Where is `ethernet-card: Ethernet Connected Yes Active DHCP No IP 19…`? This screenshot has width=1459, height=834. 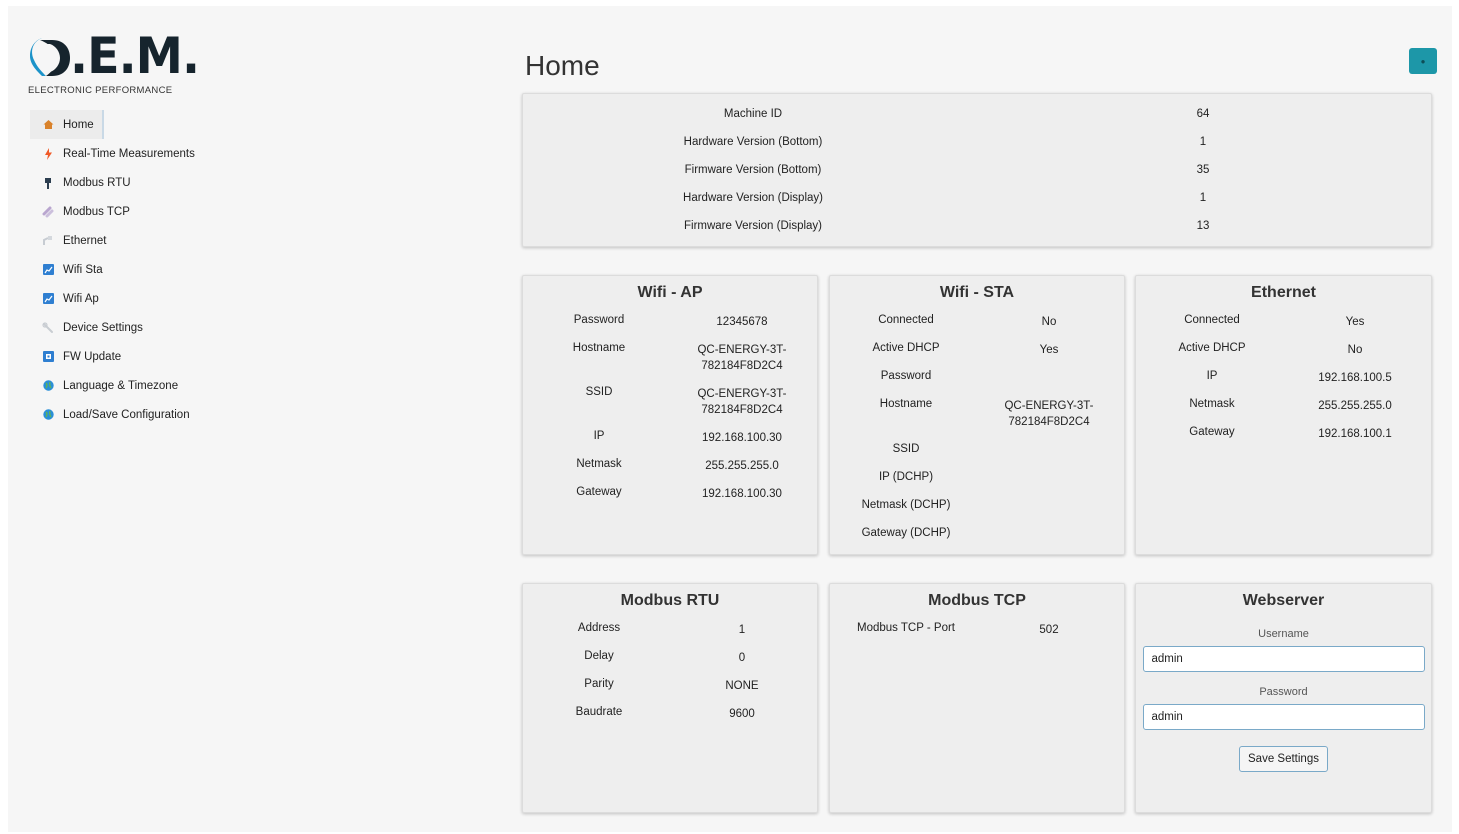
ethernet-card: Ethernet Connected Yes Active DHCP No IP 19… is located at coordinates (1283, 415).